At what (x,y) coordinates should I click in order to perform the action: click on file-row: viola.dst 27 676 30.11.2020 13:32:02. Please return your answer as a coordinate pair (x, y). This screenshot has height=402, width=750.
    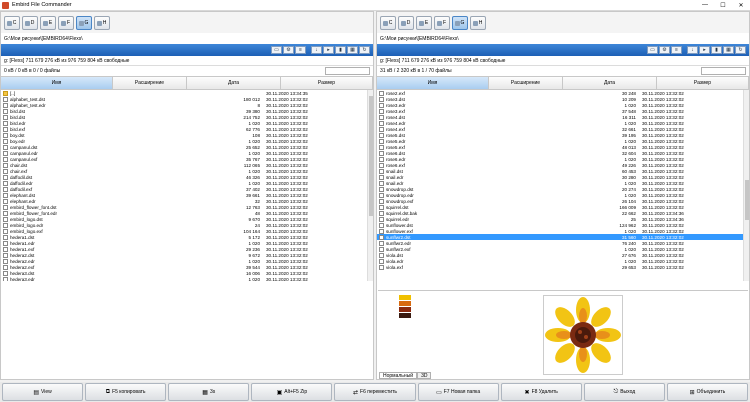
    Looking at the image, I should click on (563, 255).